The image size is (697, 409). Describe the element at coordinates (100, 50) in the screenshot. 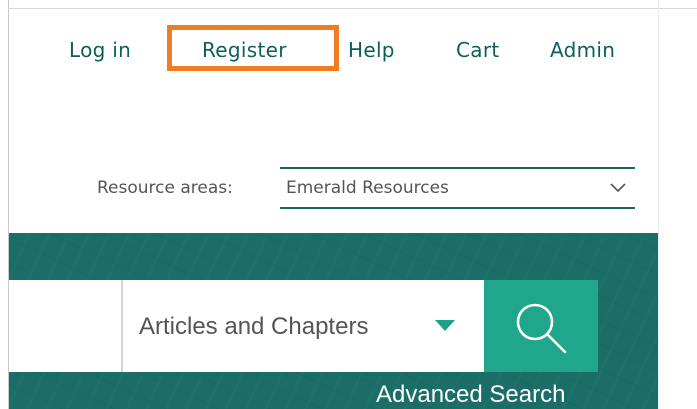

I see `login-link: Log in` at that location.